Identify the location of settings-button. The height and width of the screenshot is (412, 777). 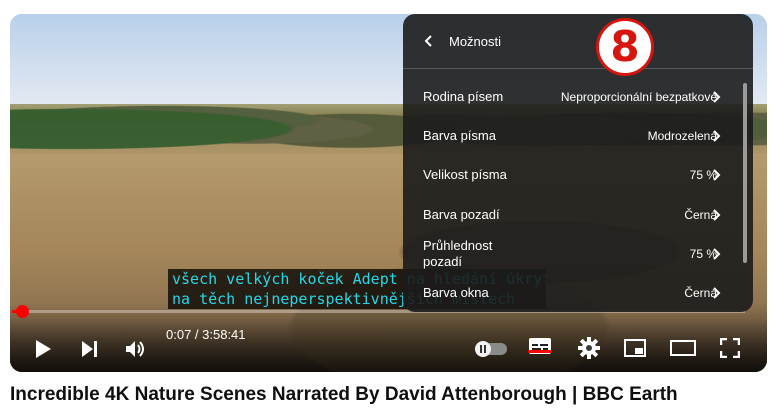
(589, 348).